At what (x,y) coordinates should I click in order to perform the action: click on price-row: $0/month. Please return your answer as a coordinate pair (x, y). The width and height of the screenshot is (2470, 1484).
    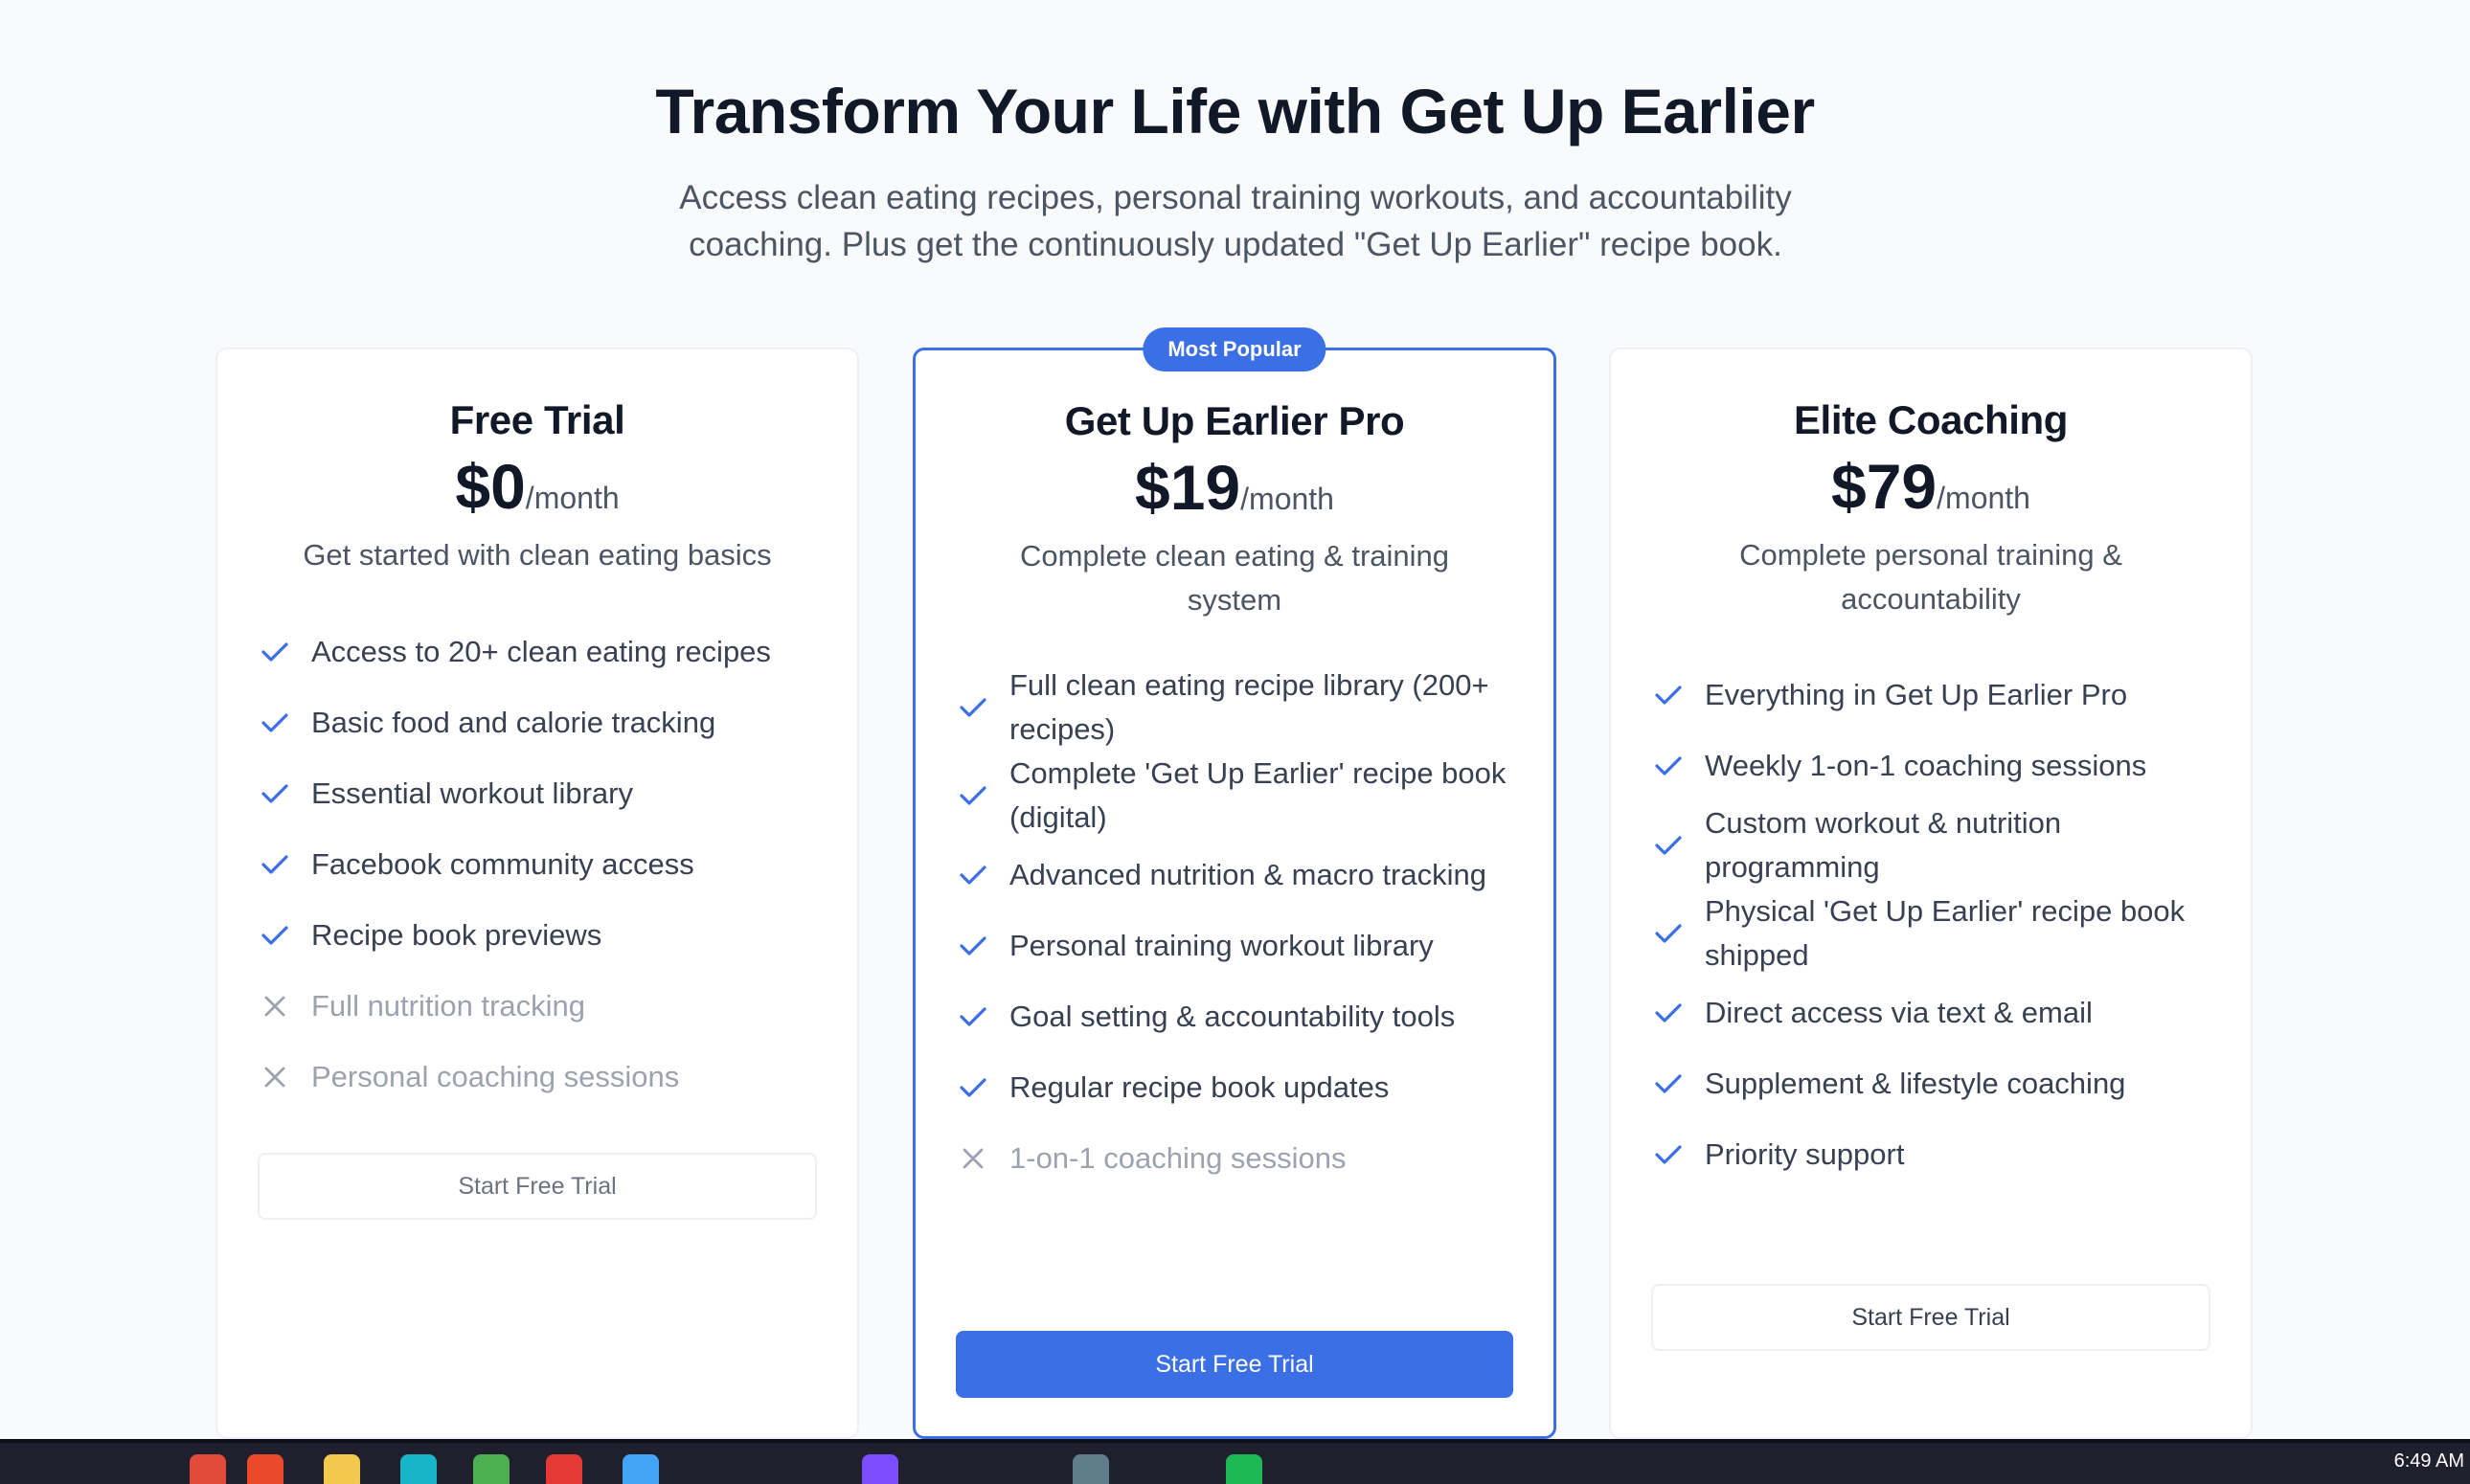
    Looking at the image, I should click on (537, 486).